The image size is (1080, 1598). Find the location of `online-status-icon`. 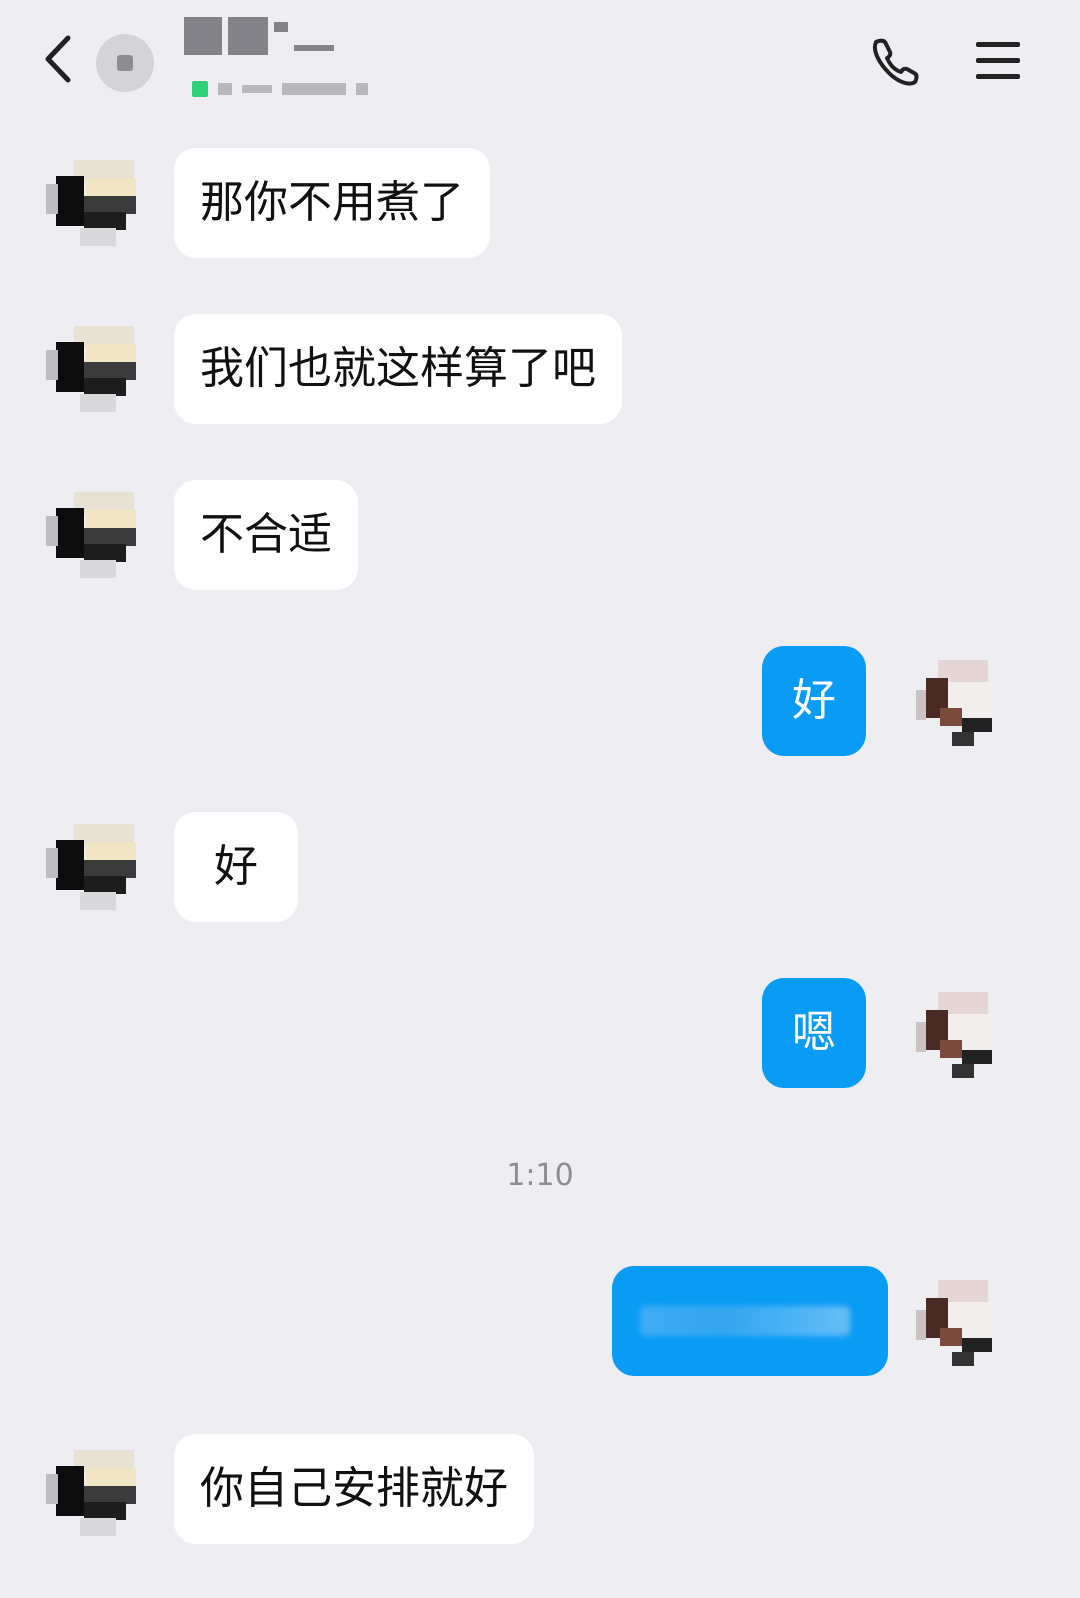

online-status-icon is located at coordinates (200, 89).